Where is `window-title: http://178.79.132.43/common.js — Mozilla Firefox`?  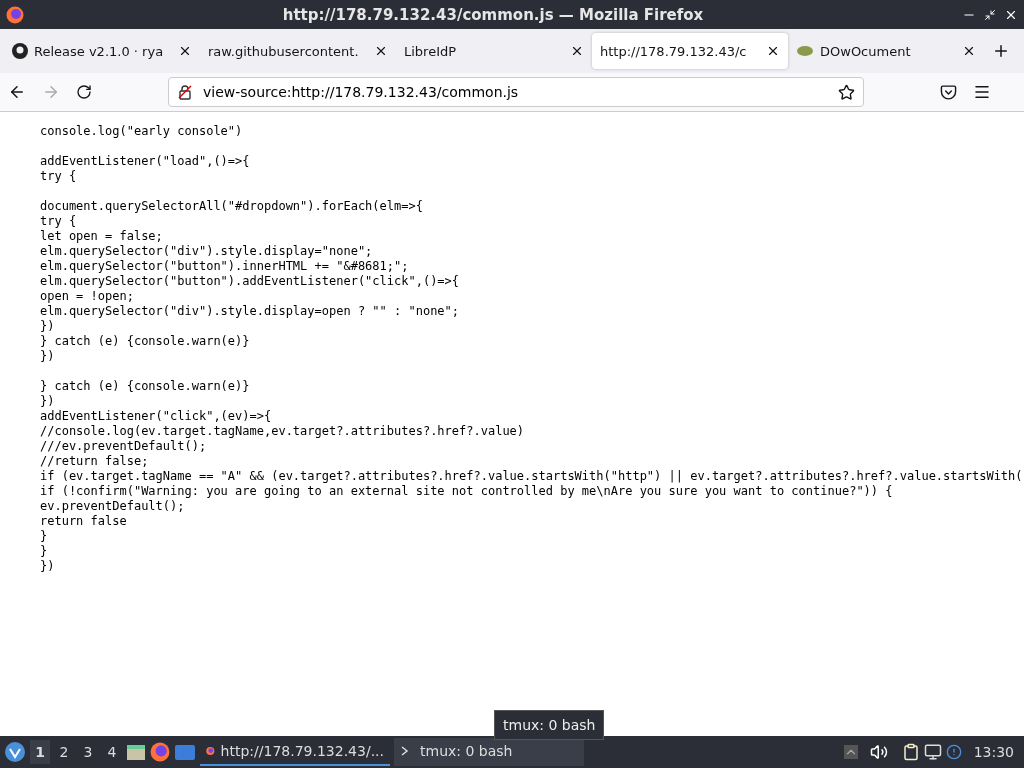
window-title: http://178.79.132.43/common.js — Mozilla Firefox is located at coordinates (493, 14).